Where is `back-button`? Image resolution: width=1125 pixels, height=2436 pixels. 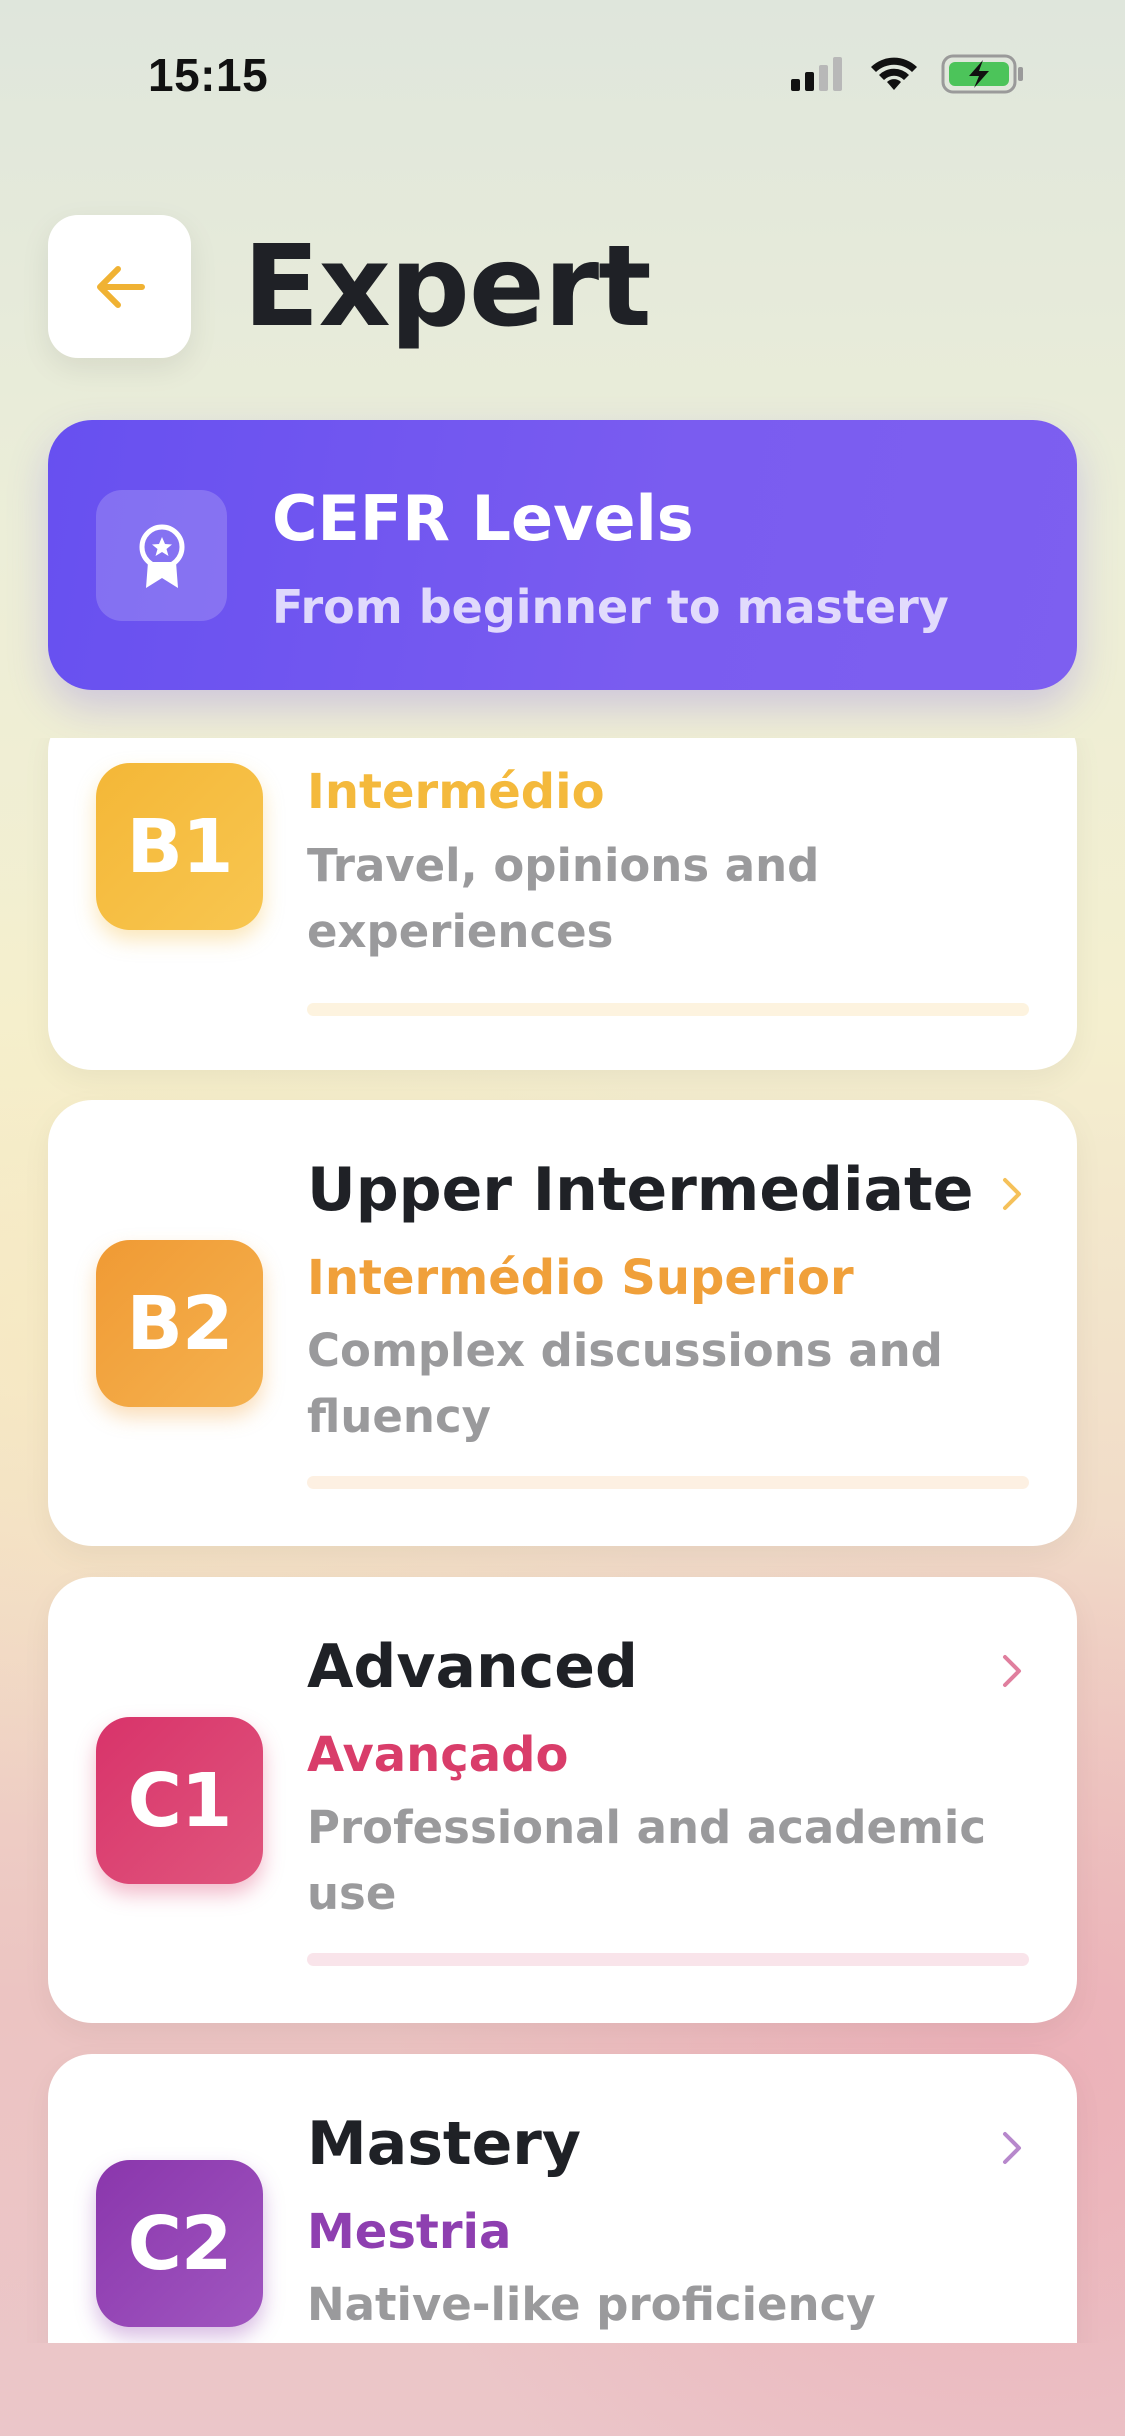 back-button is located at coordinates (119, 286).